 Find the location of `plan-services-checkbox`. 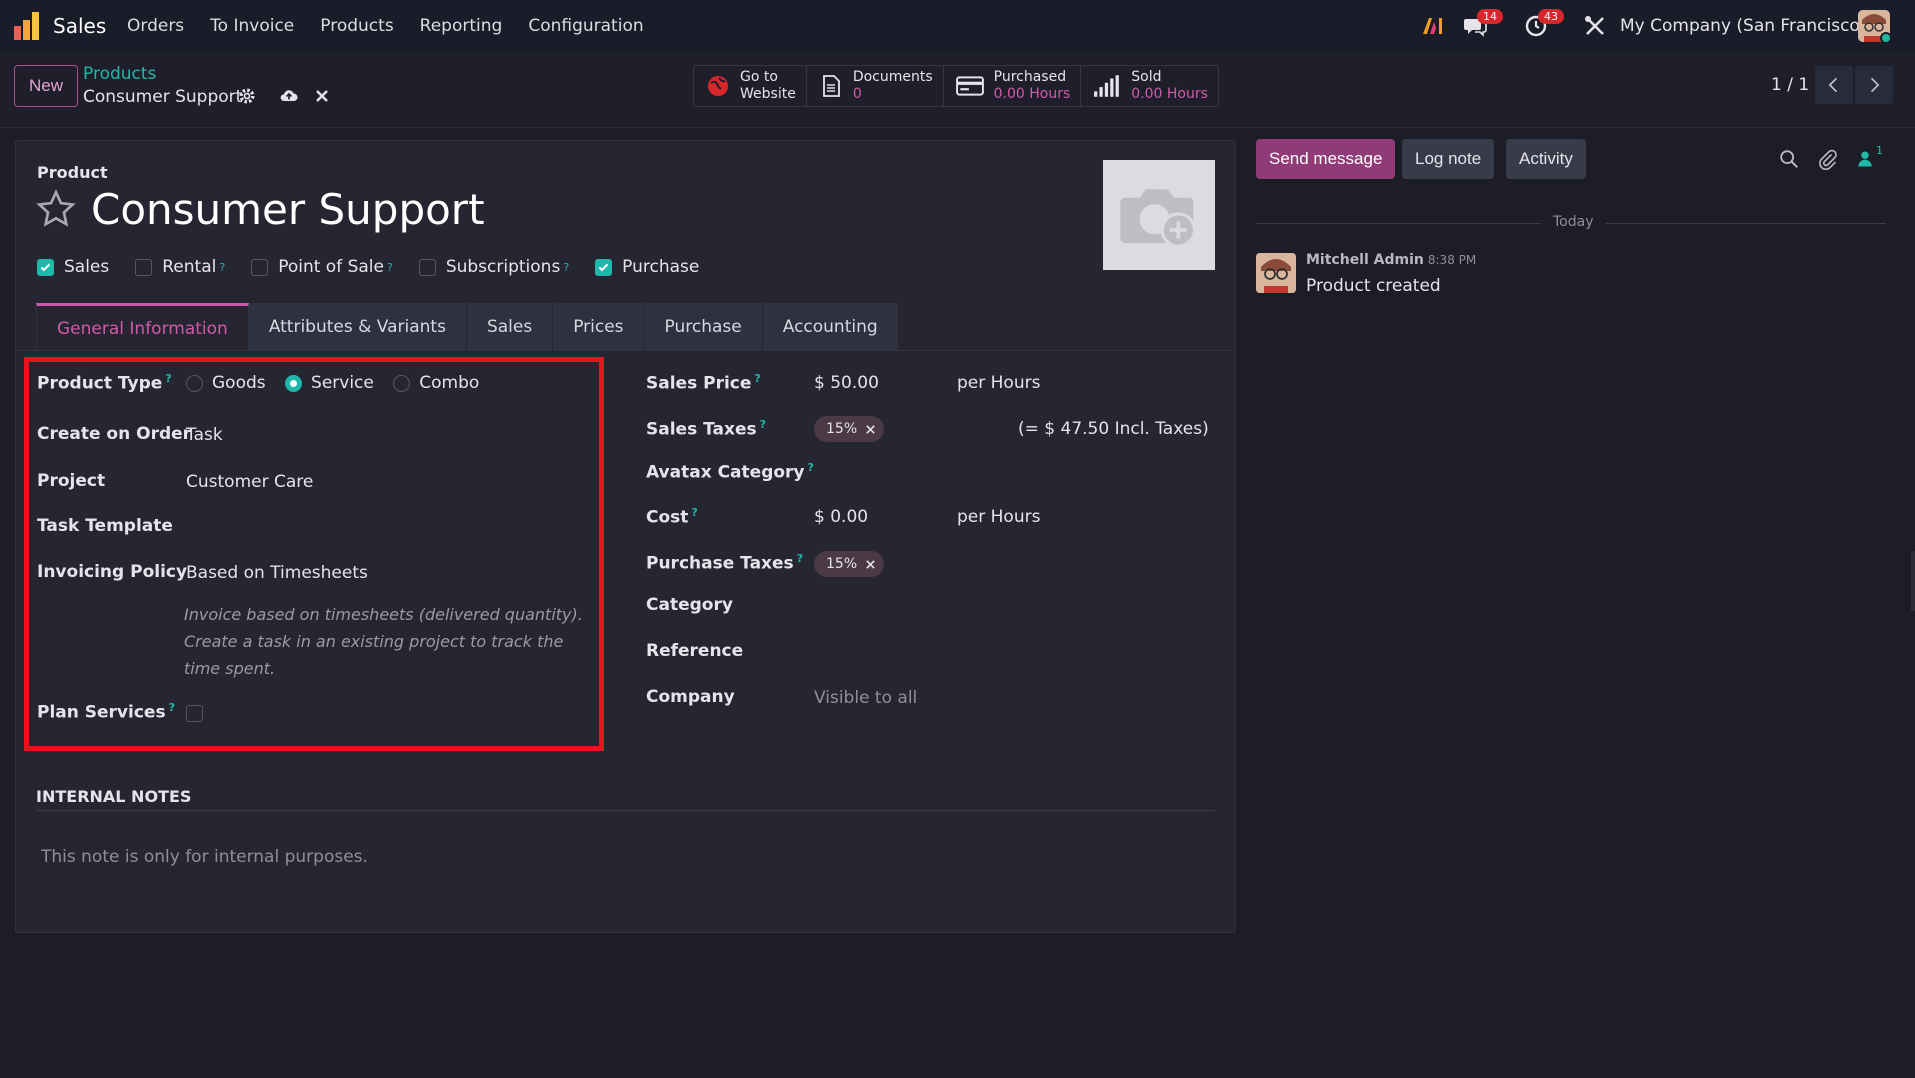

plan-services-checkbox is located at coordinates (194, 713).